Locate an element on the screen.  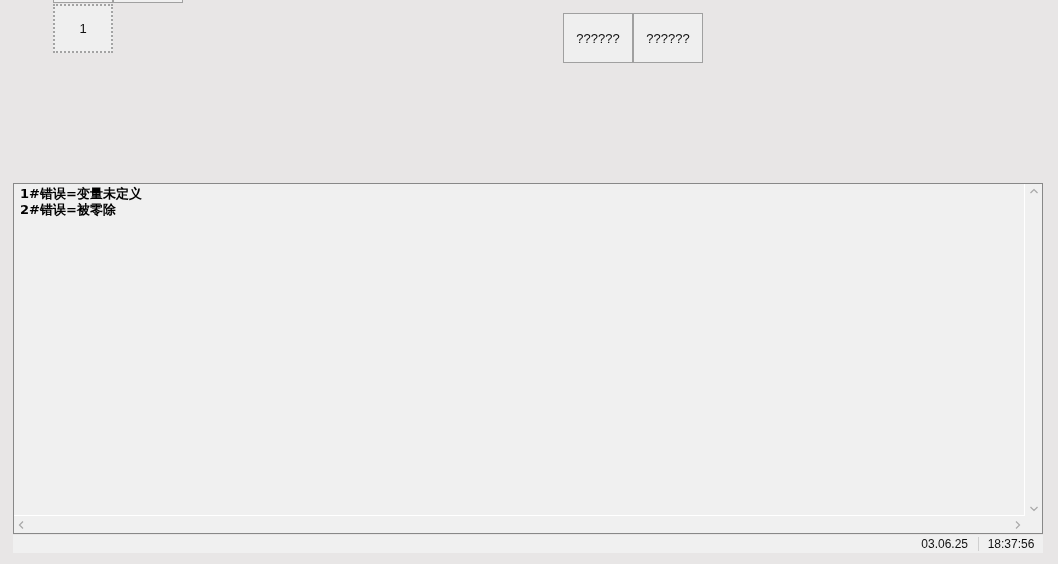
log-line: 1#错误=变量未定义 is located at coordinates (81, 194).